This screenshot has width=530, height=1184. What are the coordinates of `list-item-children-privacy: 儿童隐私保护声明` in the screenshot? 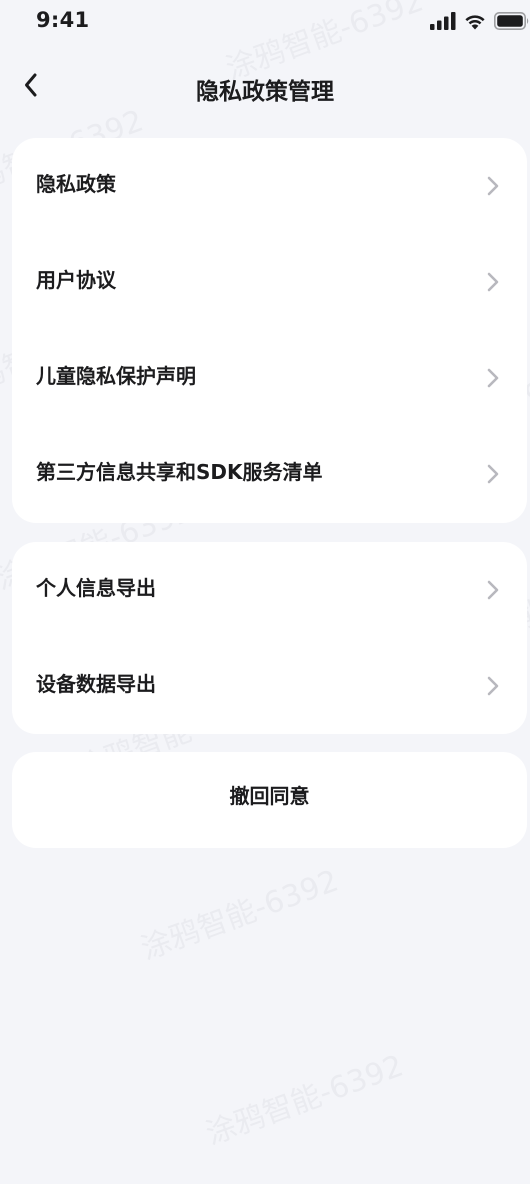 It's located at (269, 378).